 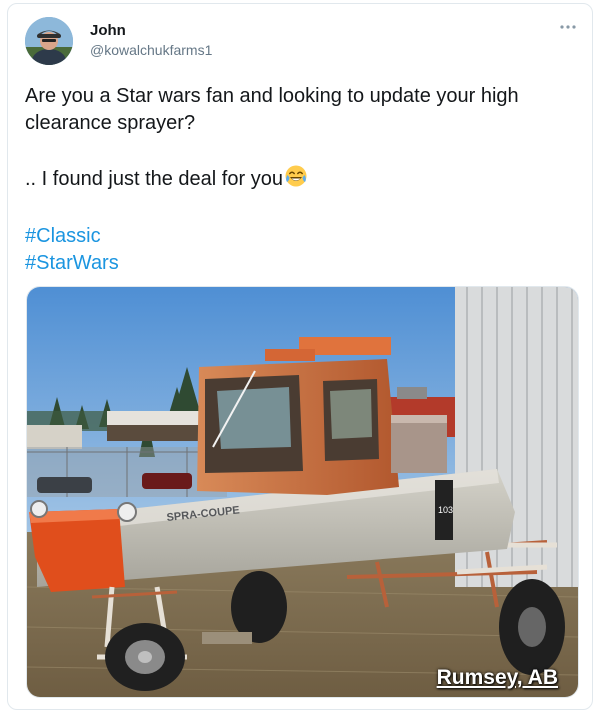 I want to click on location-label: Rumsey, AB, so click(x=497, y=677).